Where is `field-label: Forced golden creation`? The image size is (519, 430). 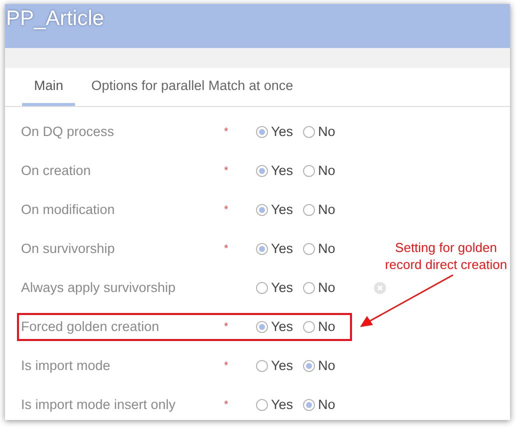
field-label: Forced golden creation is located at coordinates (90, 326).